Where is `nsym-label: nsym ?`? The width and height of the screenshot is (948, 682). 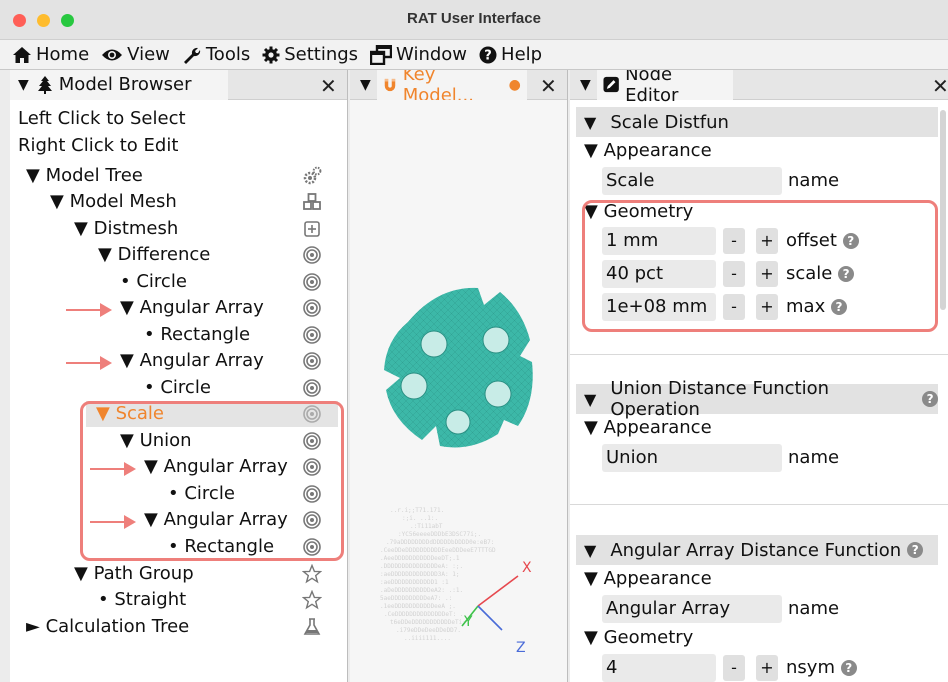
nsym-label: nsym ? is located at coordinates (821, 668).